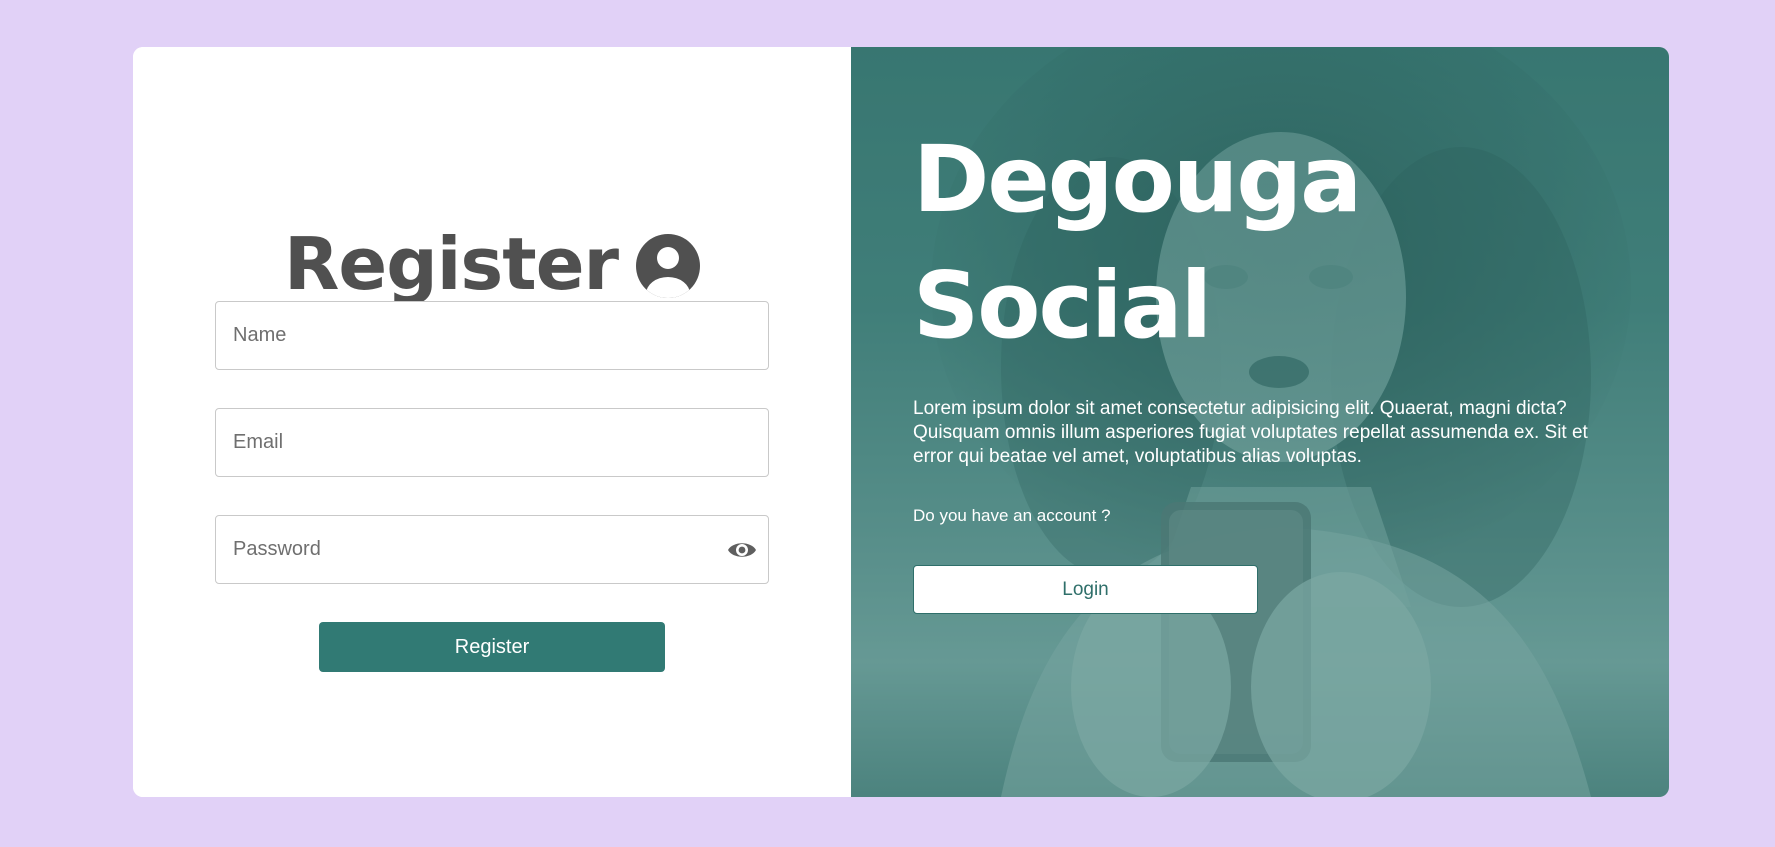 The width and height of the screenshot is (1775, 847). I want to click on brand-line-2: Social, so click(1062, 305).